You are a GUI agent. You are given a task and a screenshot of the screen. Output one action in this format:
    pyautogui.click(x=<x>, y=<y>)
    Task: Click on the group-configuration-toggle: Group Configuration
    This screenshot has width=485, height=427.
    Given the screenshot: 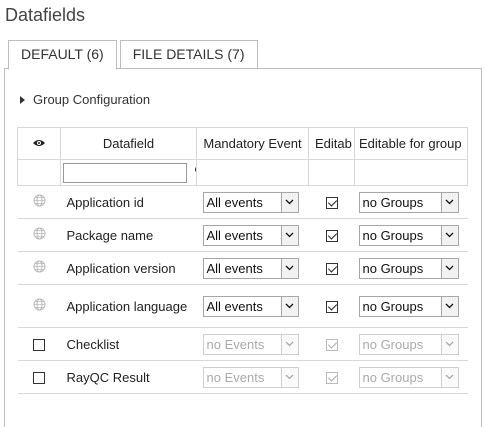 What is the action you would take?
    pyautogui.click(x=83, y=99)
    